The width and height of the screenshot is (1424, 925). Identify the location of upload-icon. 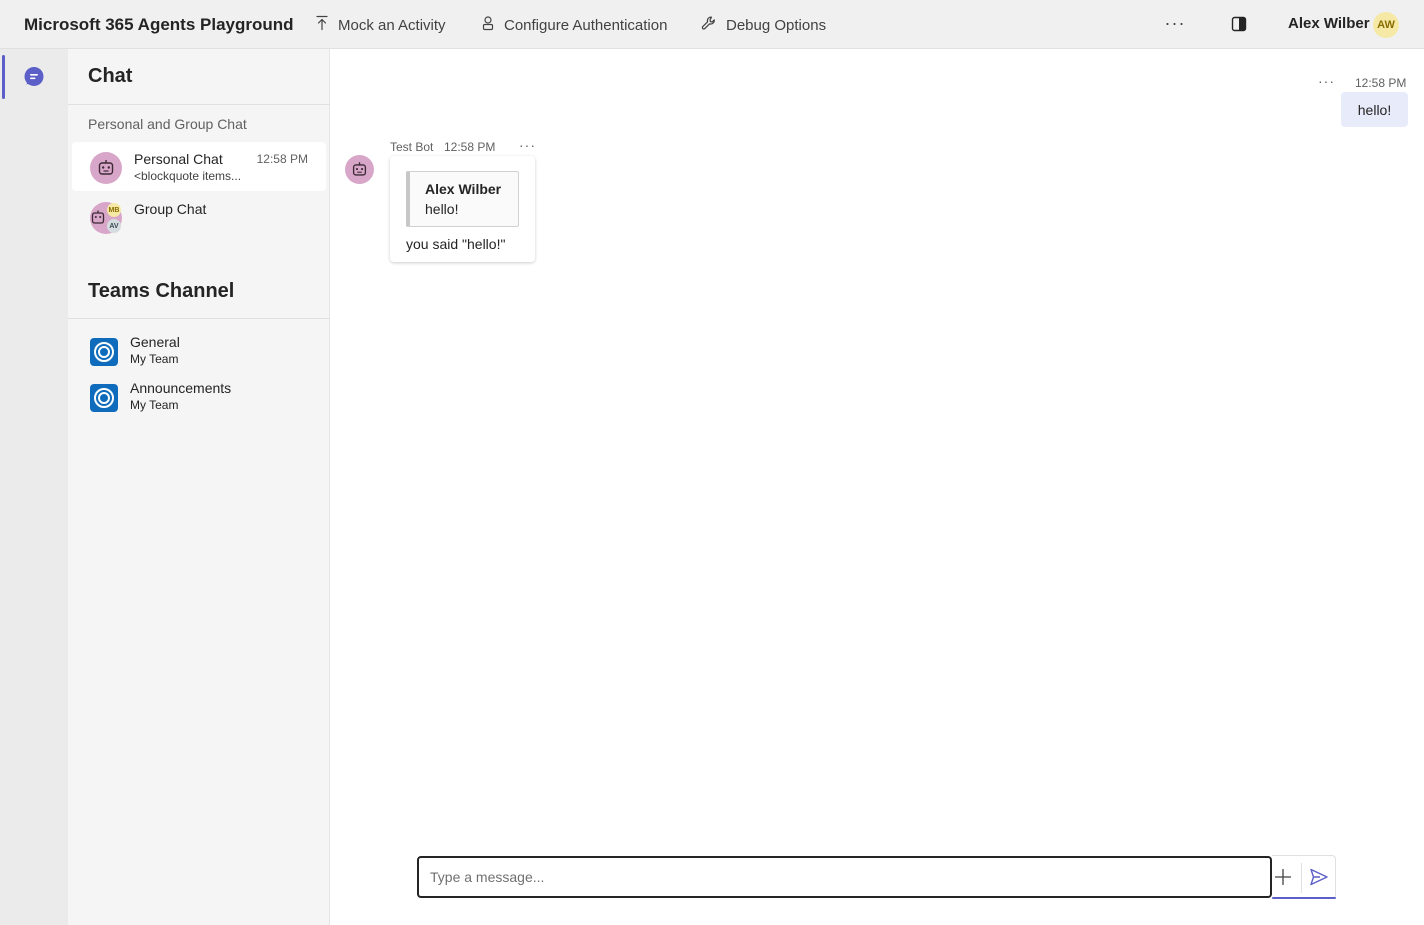
(322, 25).